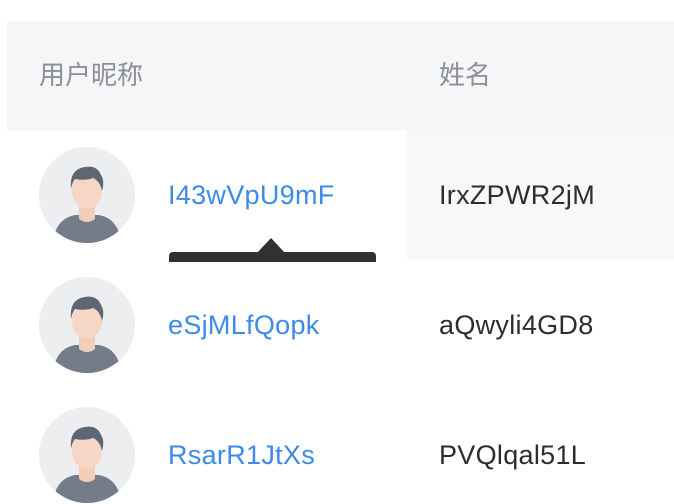  Describe the element at coordinates (251, 195) in the screenshot. I see `user-nickname-link: I43wVpU9mF` at that location.